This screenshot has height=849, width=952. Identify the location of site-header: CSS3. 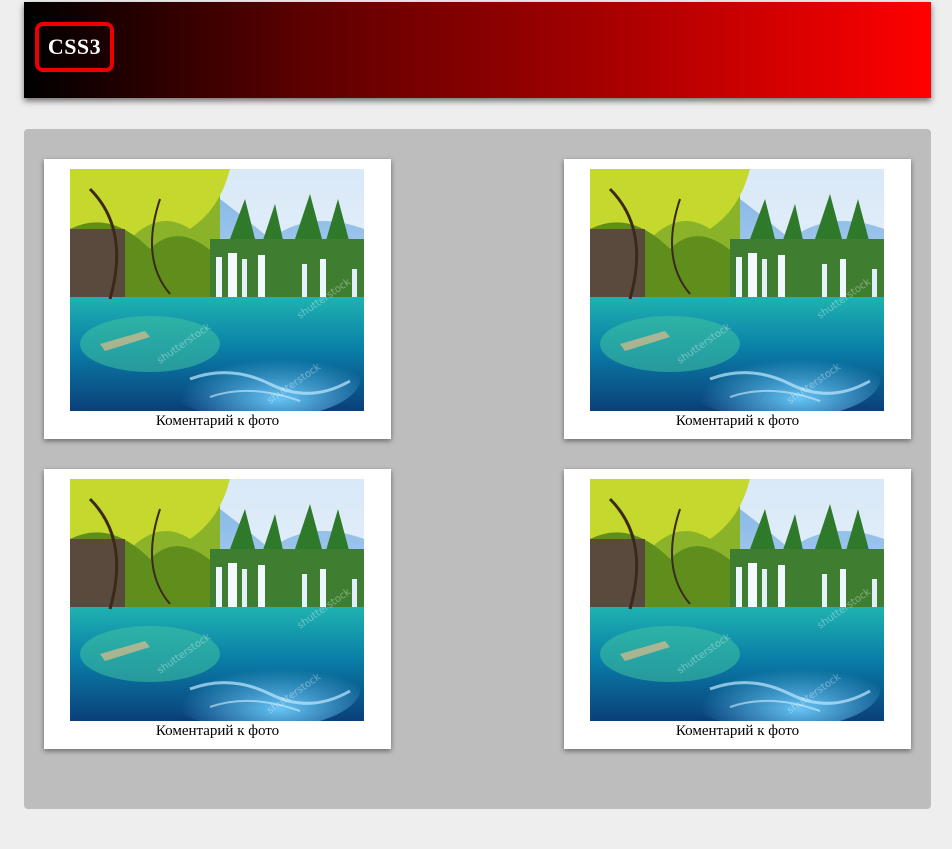
(477, 50).